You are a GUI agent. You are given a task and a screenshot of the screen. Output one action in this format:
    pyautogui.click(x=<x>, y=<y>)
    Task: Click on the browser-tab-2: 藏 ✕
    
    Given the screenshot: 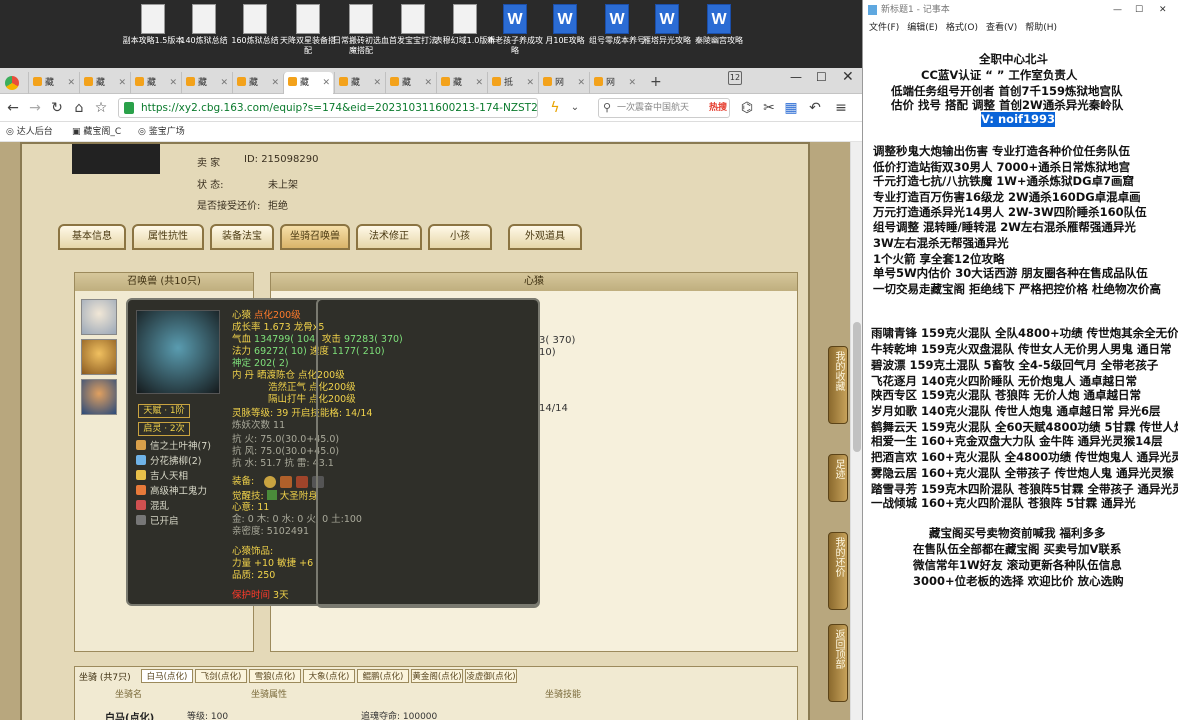 What is the action you would take?
    pyautogui.click(x=104, y=83)
    